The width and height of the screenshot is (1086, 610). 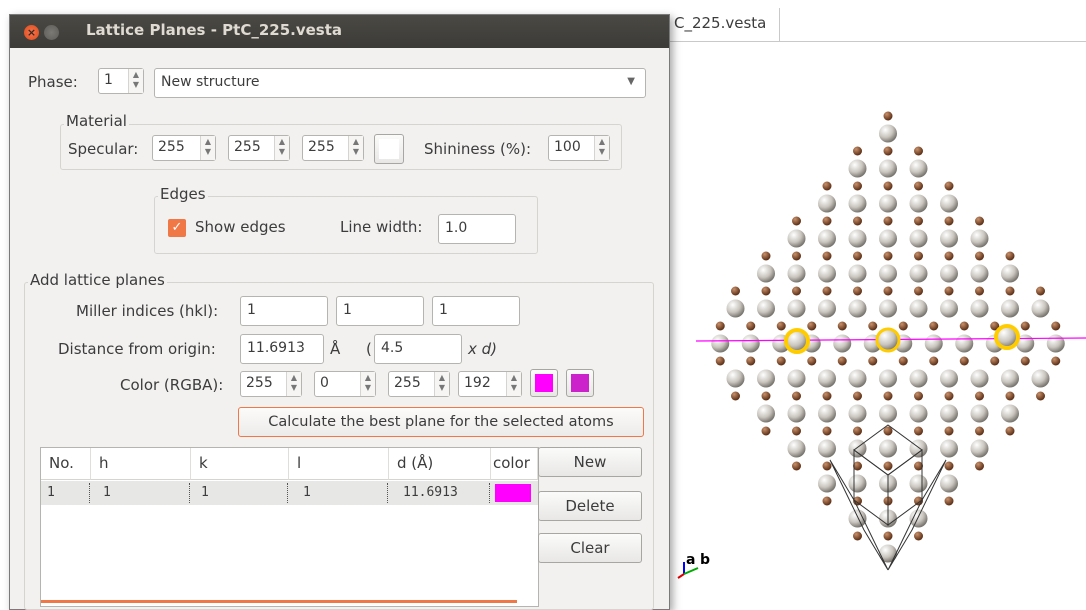 I want to click on color-b-value: 255, so click(x=407, y=383).